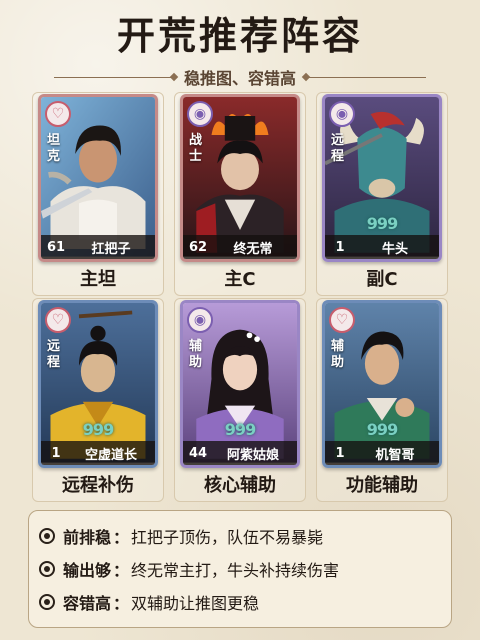  I want to click on hero-name: 扛把子, so click(111, 249).